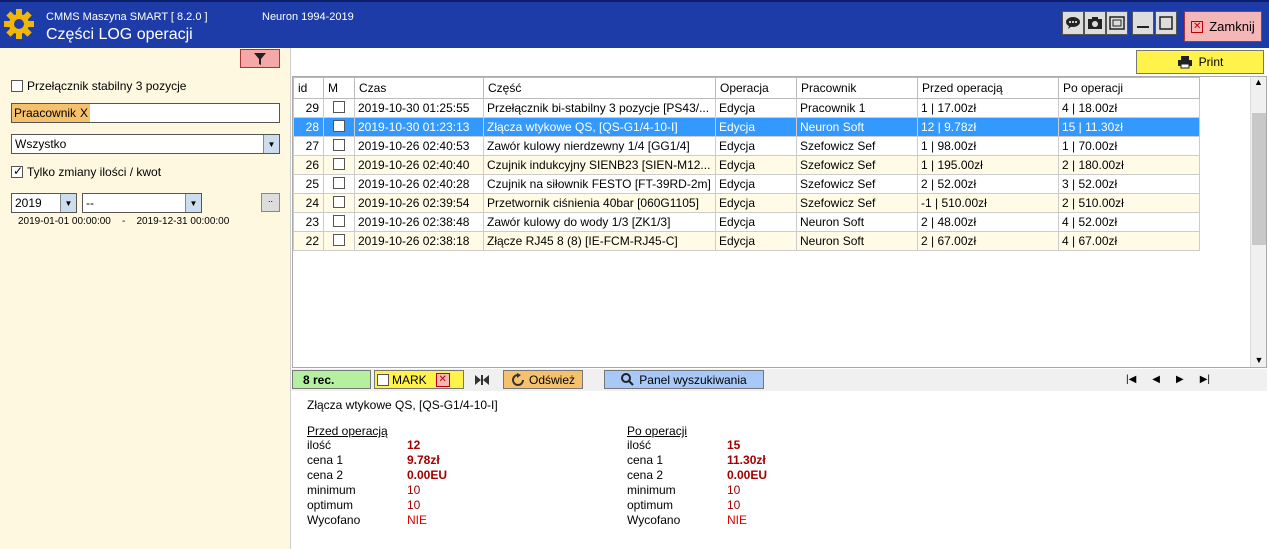 The image size is (1269, 549). I want to click on before-heading: Przed operacją, so click(347, 431).